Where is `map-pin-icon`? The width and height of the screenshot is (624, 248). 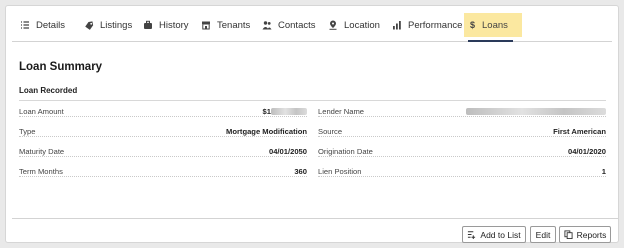 map-pin-icon is located at coordinates (333, 25).